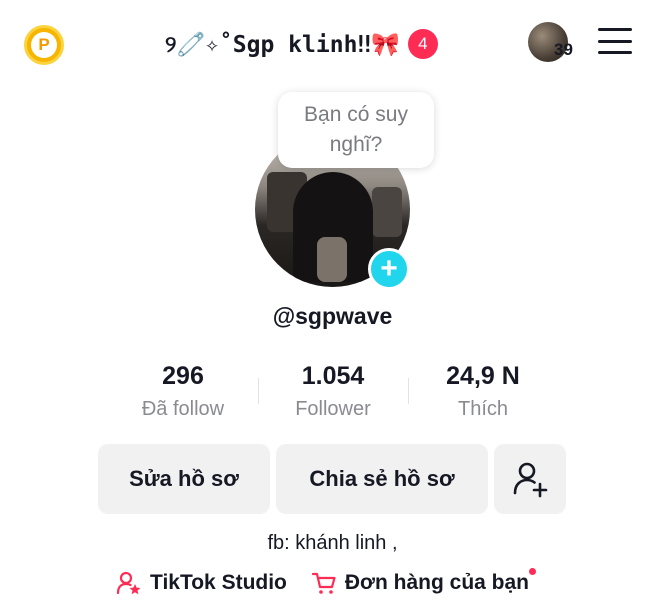 Image resolution: width=665 pixels, height=600 pixels. Describe the element at coordinates (356, 130) in the screenshot. I see `thought-bubble: Bạn có suy nghĩ?` at that location.